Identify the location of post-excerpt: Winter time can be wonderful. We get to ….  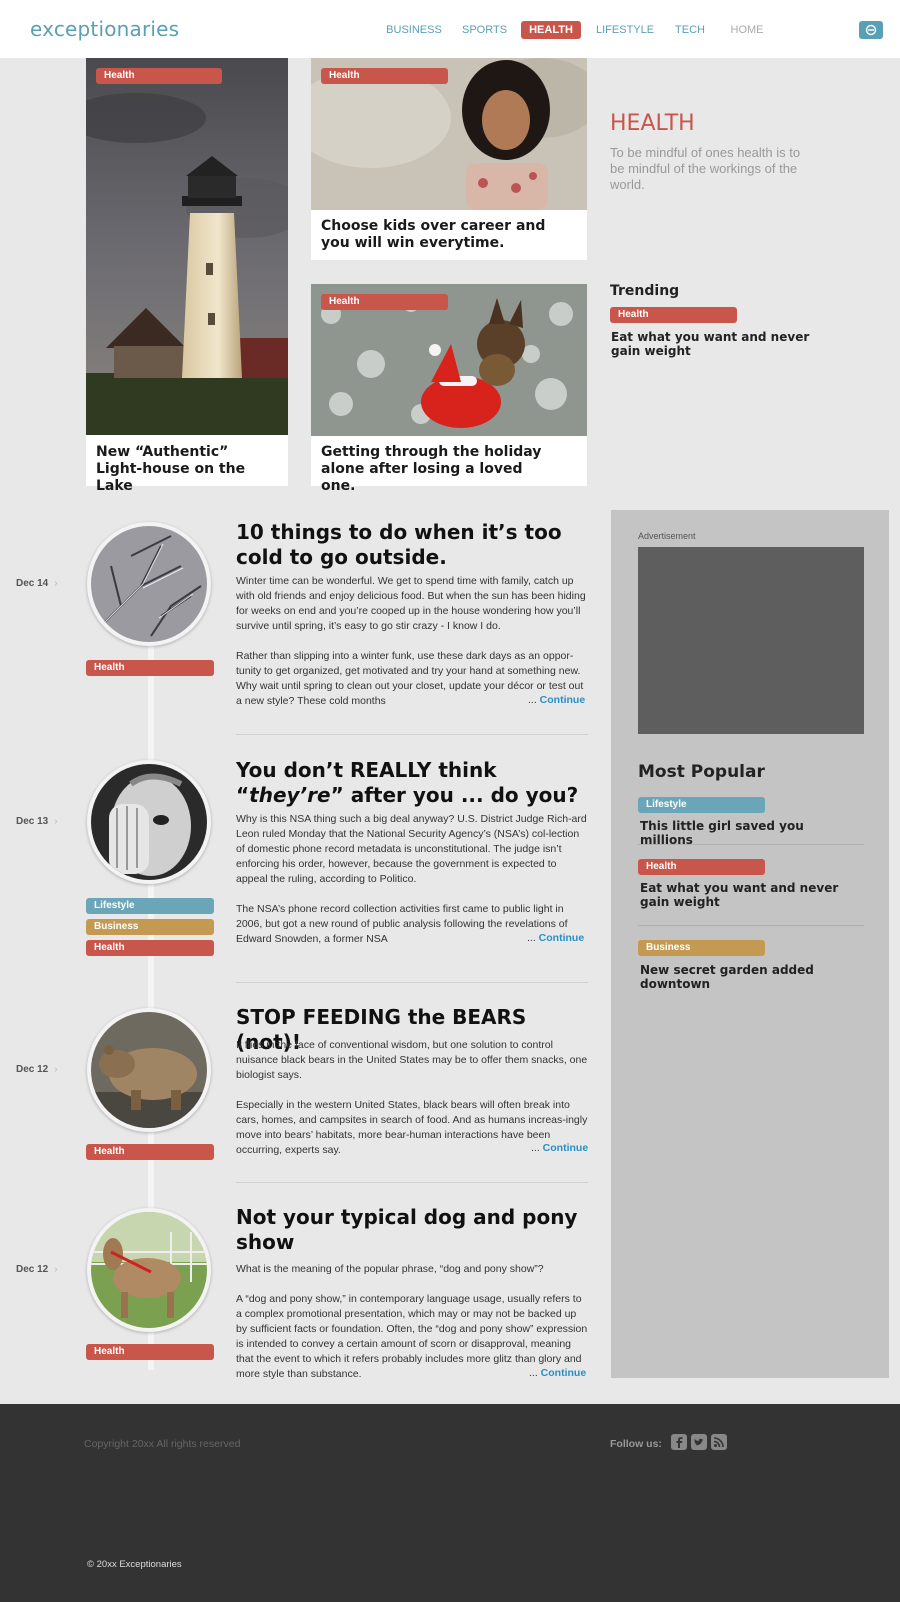
(411, 603).